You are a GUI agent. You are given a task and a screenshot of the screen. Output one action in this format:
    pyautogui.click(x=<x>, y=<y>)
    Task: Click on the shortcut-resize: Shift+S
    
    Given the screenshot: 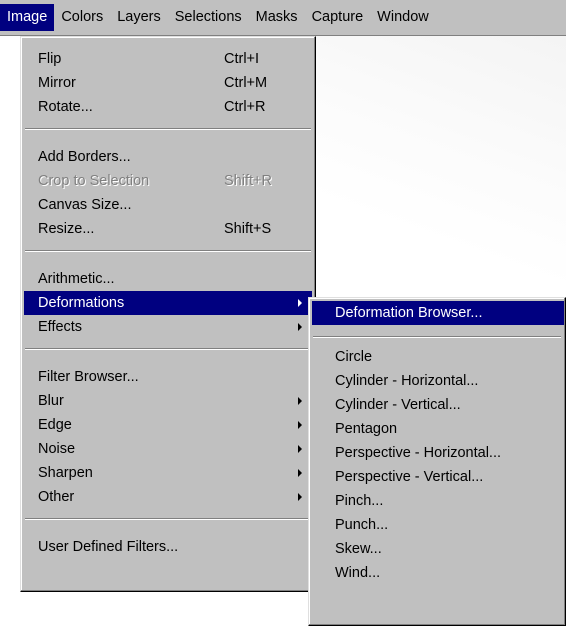 What is the action you would take?
    pyautogui.click(x=248, y=229)
    